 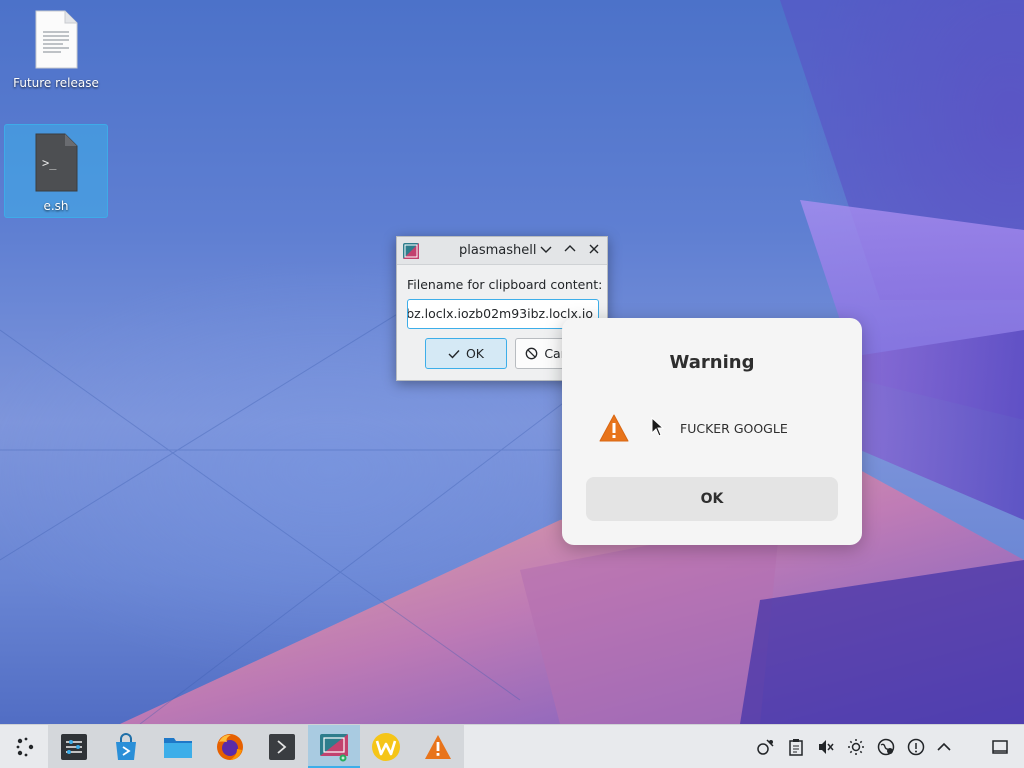 I want to click on close-icon, so click(x=594, y=251).